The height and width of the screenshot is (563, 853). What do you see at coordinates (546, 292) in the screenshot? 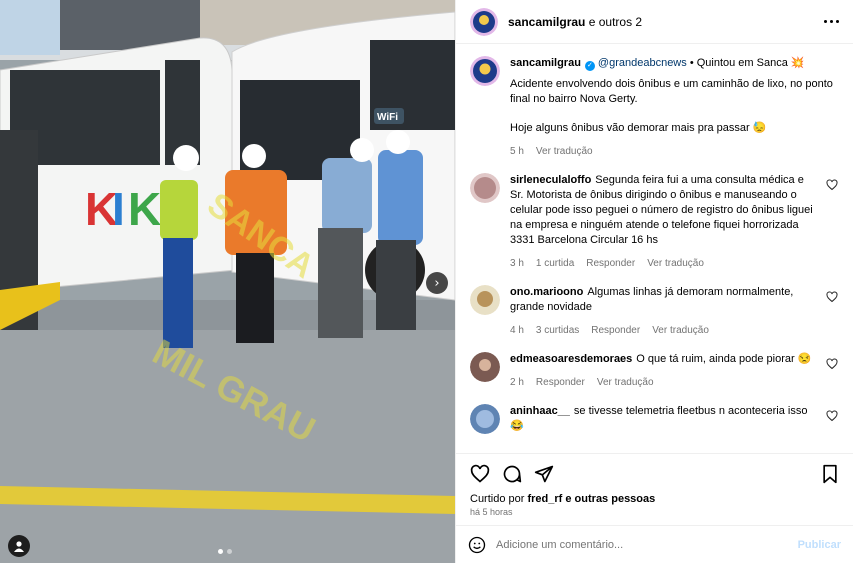
I see `comment-username: ono.marioono` at bounding box center [546, 292].